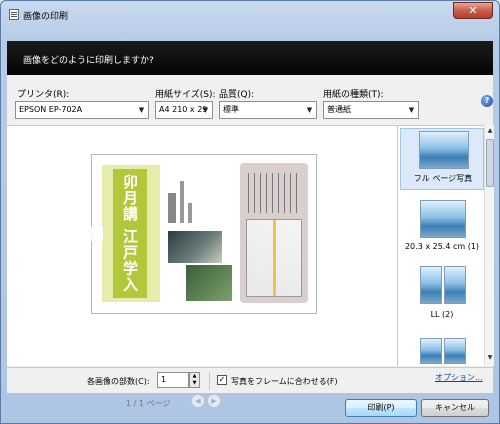 This screenshot has width=500, height=424. What do you see at coordinates (173, 380) in the screenshot?
I see `copies-input: 1` at bounding box center [173, 380].